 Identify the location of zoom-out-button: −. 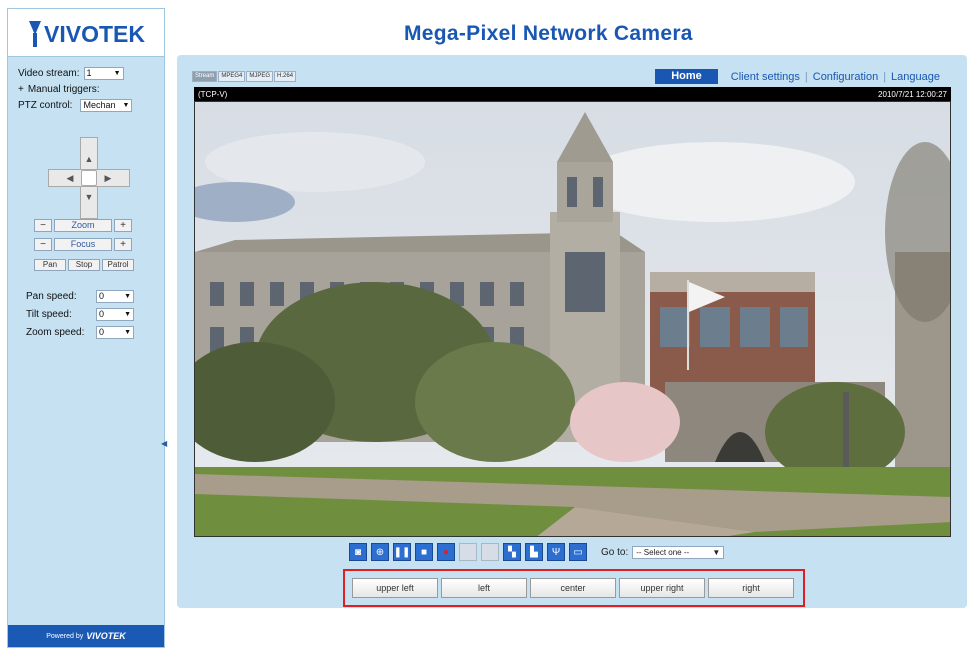
(43, 225).